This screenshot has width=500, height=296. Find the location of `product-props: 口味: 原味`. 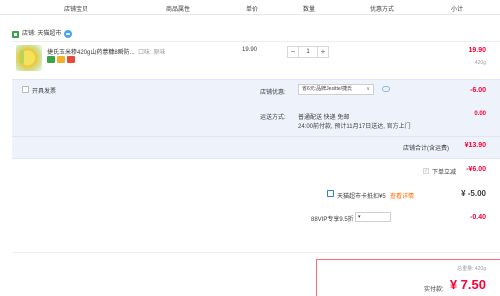

product-props: 口味: 原味 is located at coordinates (152, 53).